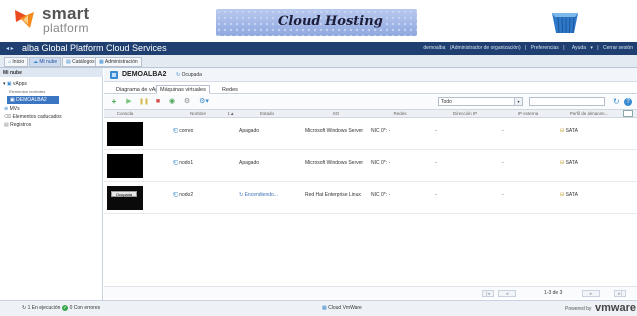  I want to click on col-networks: Redes, so click(400, 113).